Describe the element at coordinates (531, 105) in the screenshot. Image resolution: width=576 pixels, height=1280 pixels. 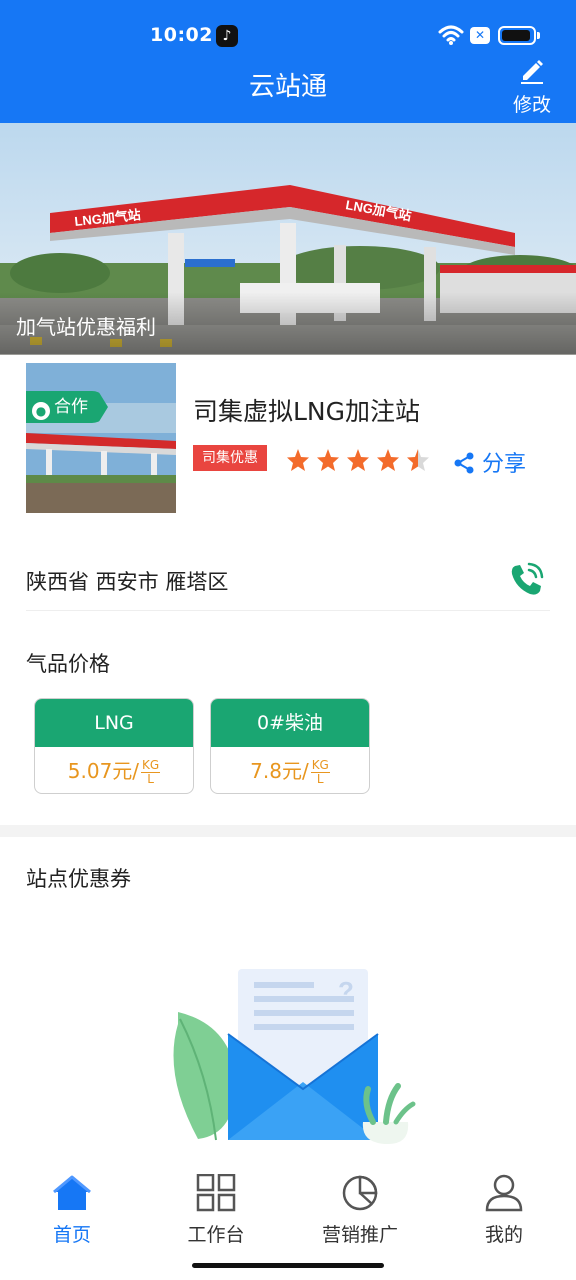
I see `edit-label: 修改` at that location.